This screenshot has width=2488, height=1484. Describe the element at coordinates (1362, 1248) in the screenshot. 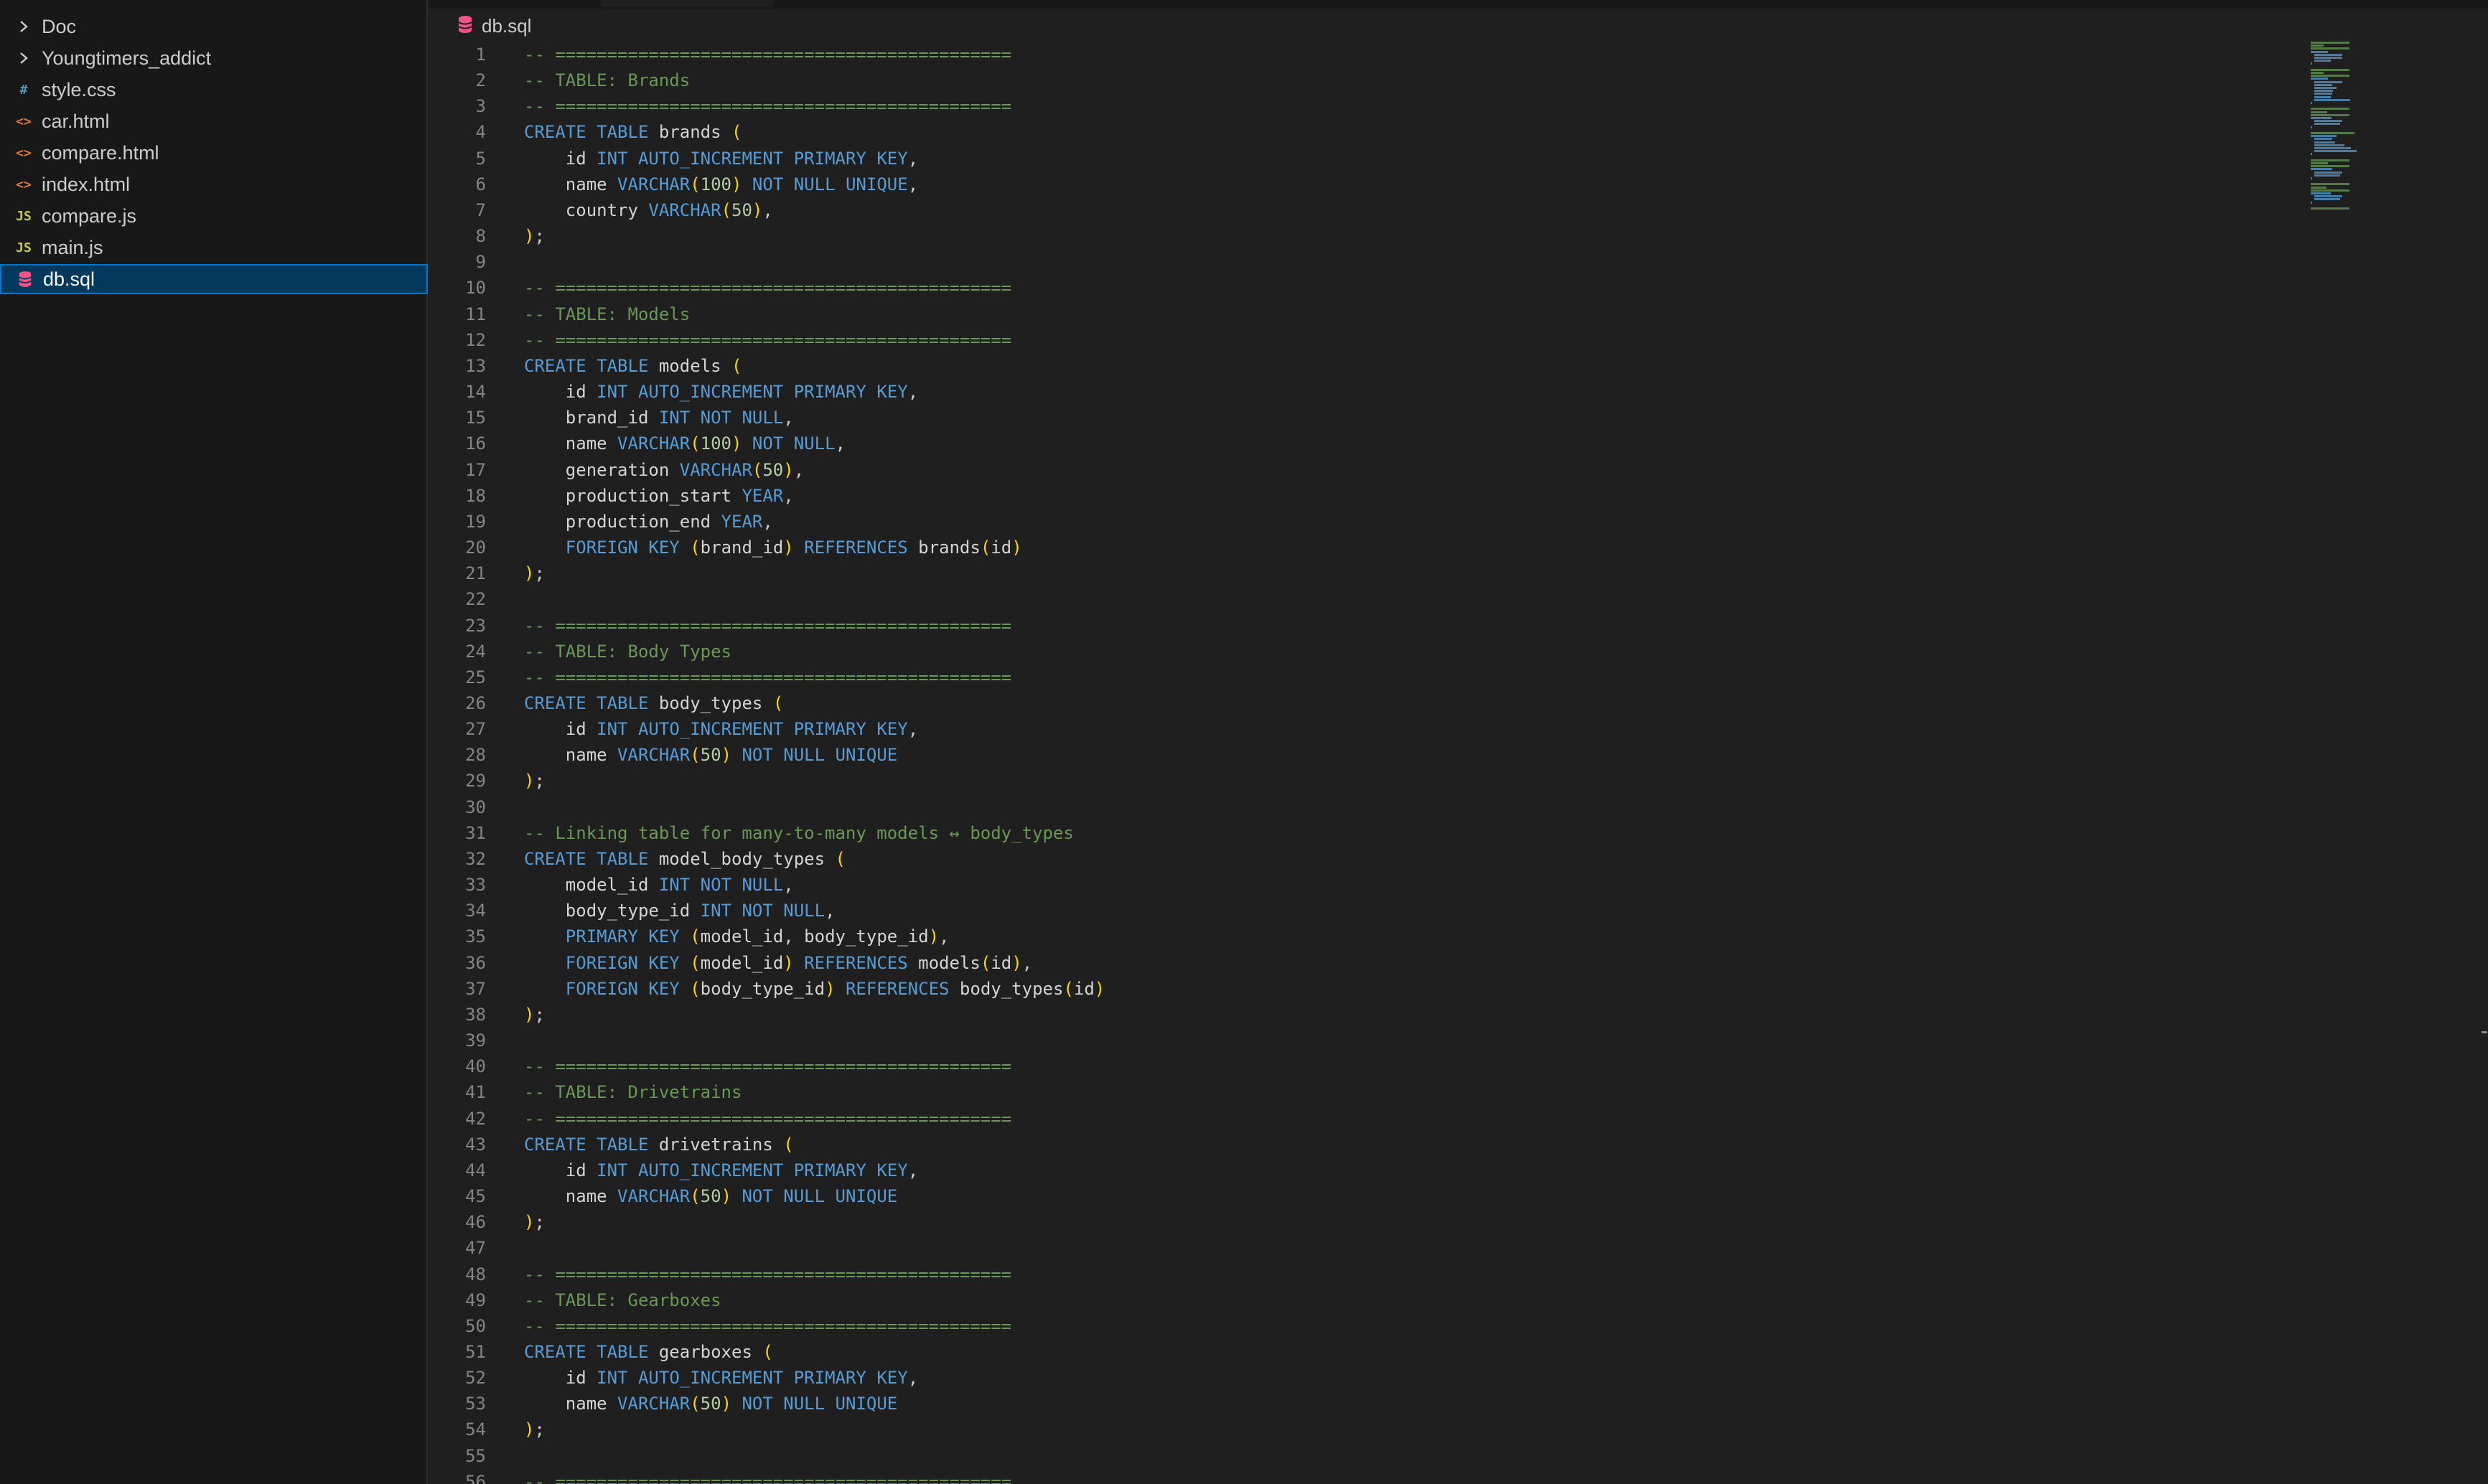

I see `code-line: 47` at that location.